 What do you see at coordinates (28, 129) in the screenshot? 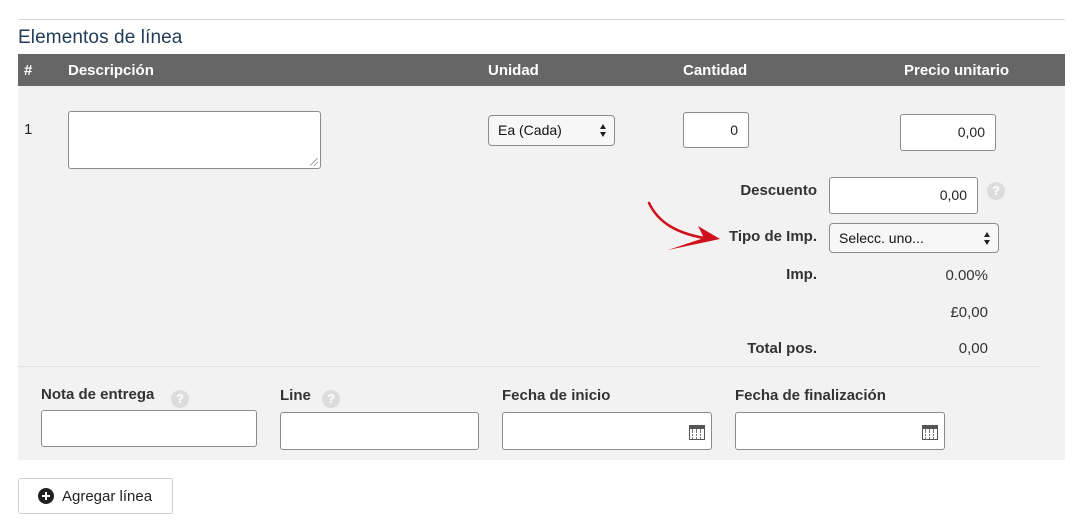
I see `line-number: 1` at bounding box center [28, 129].